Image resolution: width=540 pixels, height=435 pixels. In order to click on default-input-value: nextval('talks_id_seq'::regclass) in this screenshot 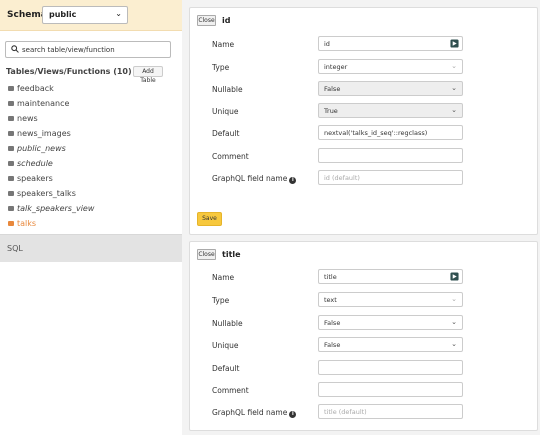, I will do `click(376, 133)`.